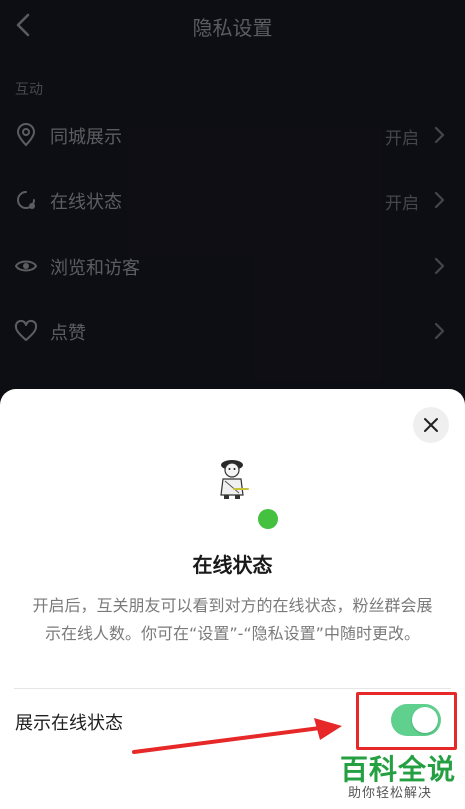  I want to click on close-button, so click(431, 425).